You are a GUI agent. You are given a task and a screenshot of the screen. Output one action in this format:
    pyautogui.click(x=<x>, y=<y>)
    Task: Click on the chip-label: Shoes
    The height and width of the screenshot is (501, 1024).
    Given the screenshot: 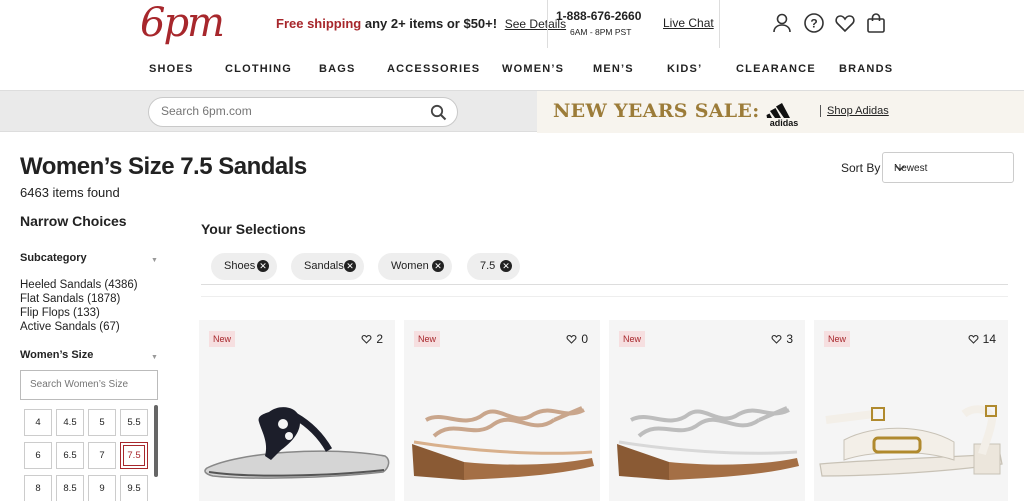 What is the action you would take?
    pyautogui.click(x=240, y=266)
    